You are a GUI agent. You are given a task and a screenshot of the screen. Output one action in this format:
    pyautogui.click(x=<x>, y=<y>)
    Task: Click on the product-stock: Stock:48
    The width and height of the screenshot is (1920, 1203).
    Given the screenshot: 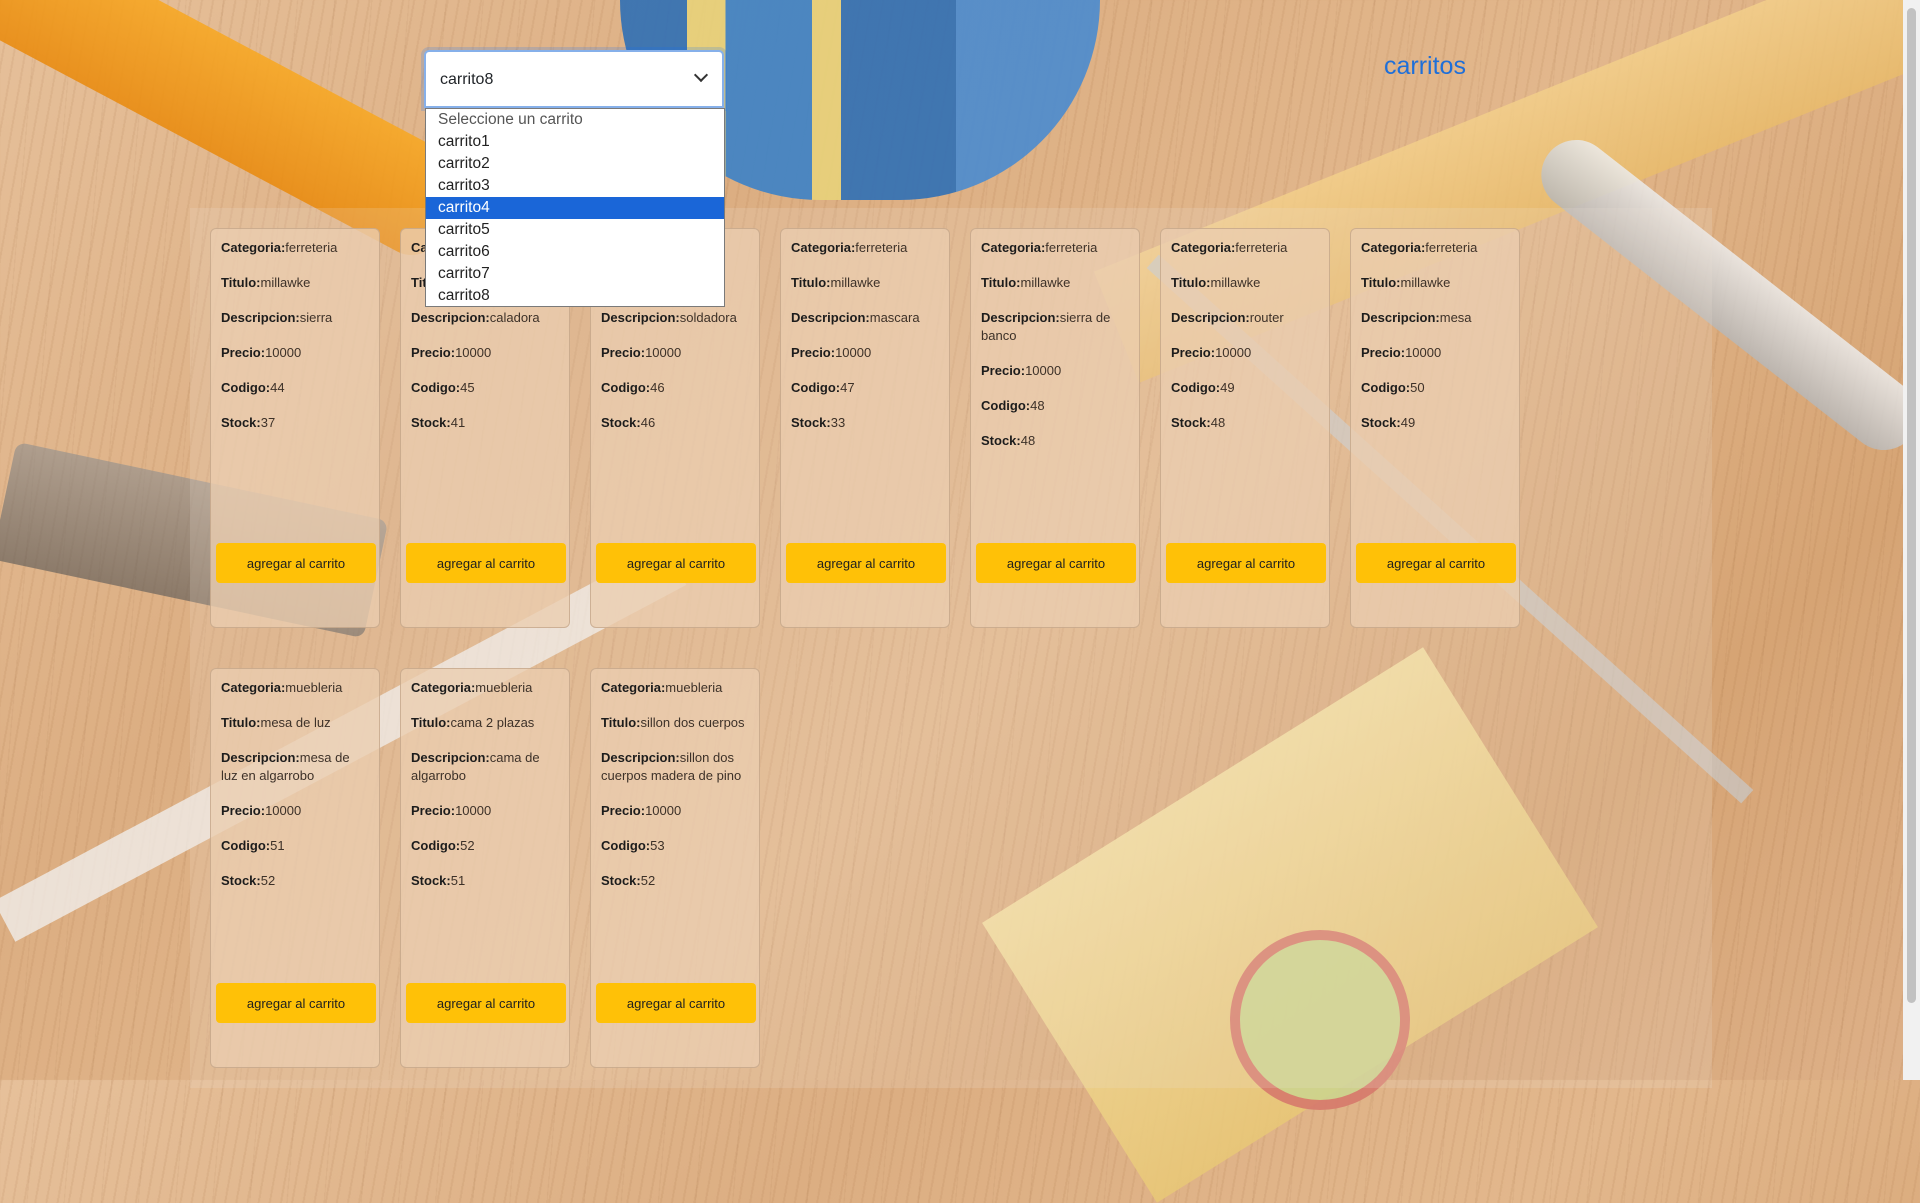 What is the action you would take?
    pyautogui.click(x=1055, y=441)
    